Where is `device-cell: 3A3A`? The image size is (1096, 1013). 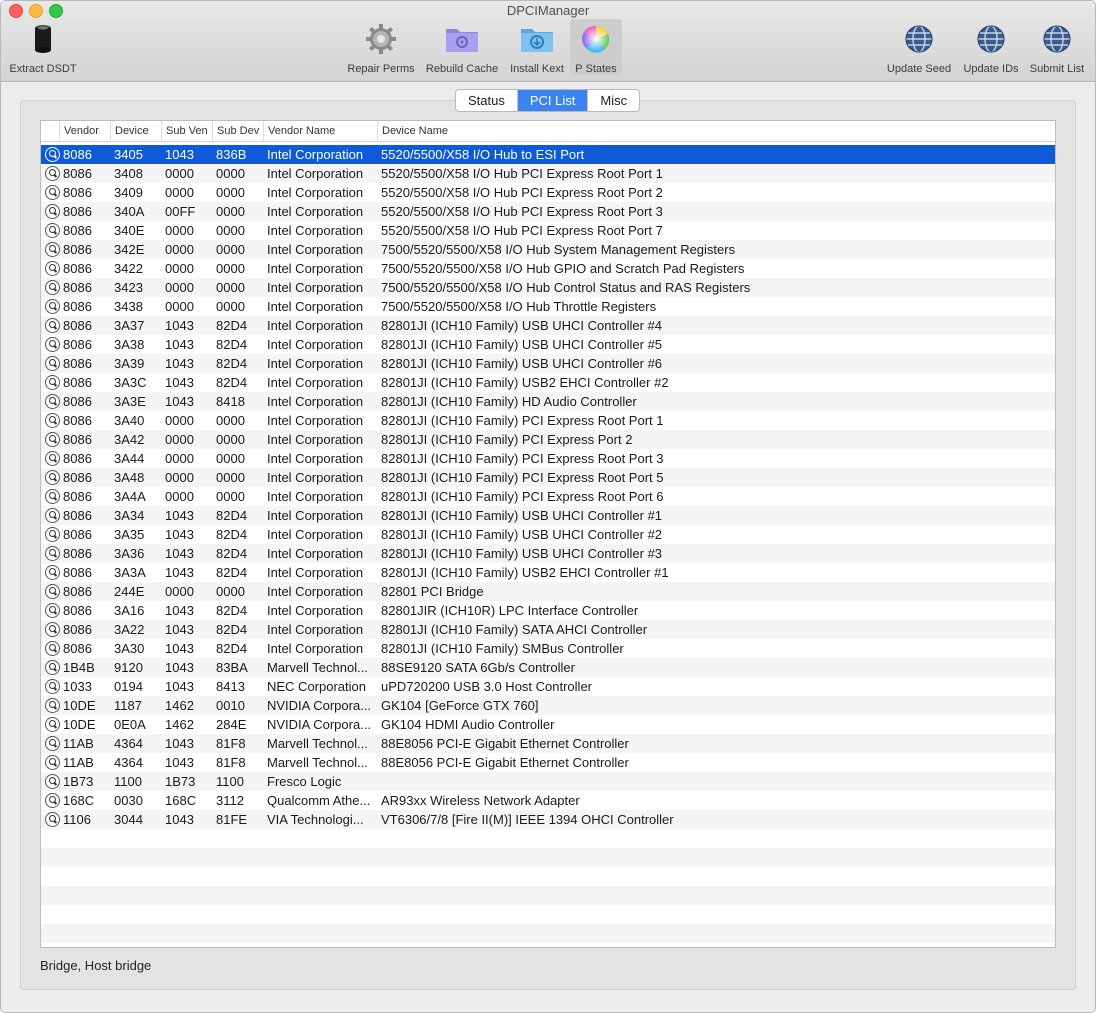 device-cell: 3A3A is located at coordinates (130, 572).